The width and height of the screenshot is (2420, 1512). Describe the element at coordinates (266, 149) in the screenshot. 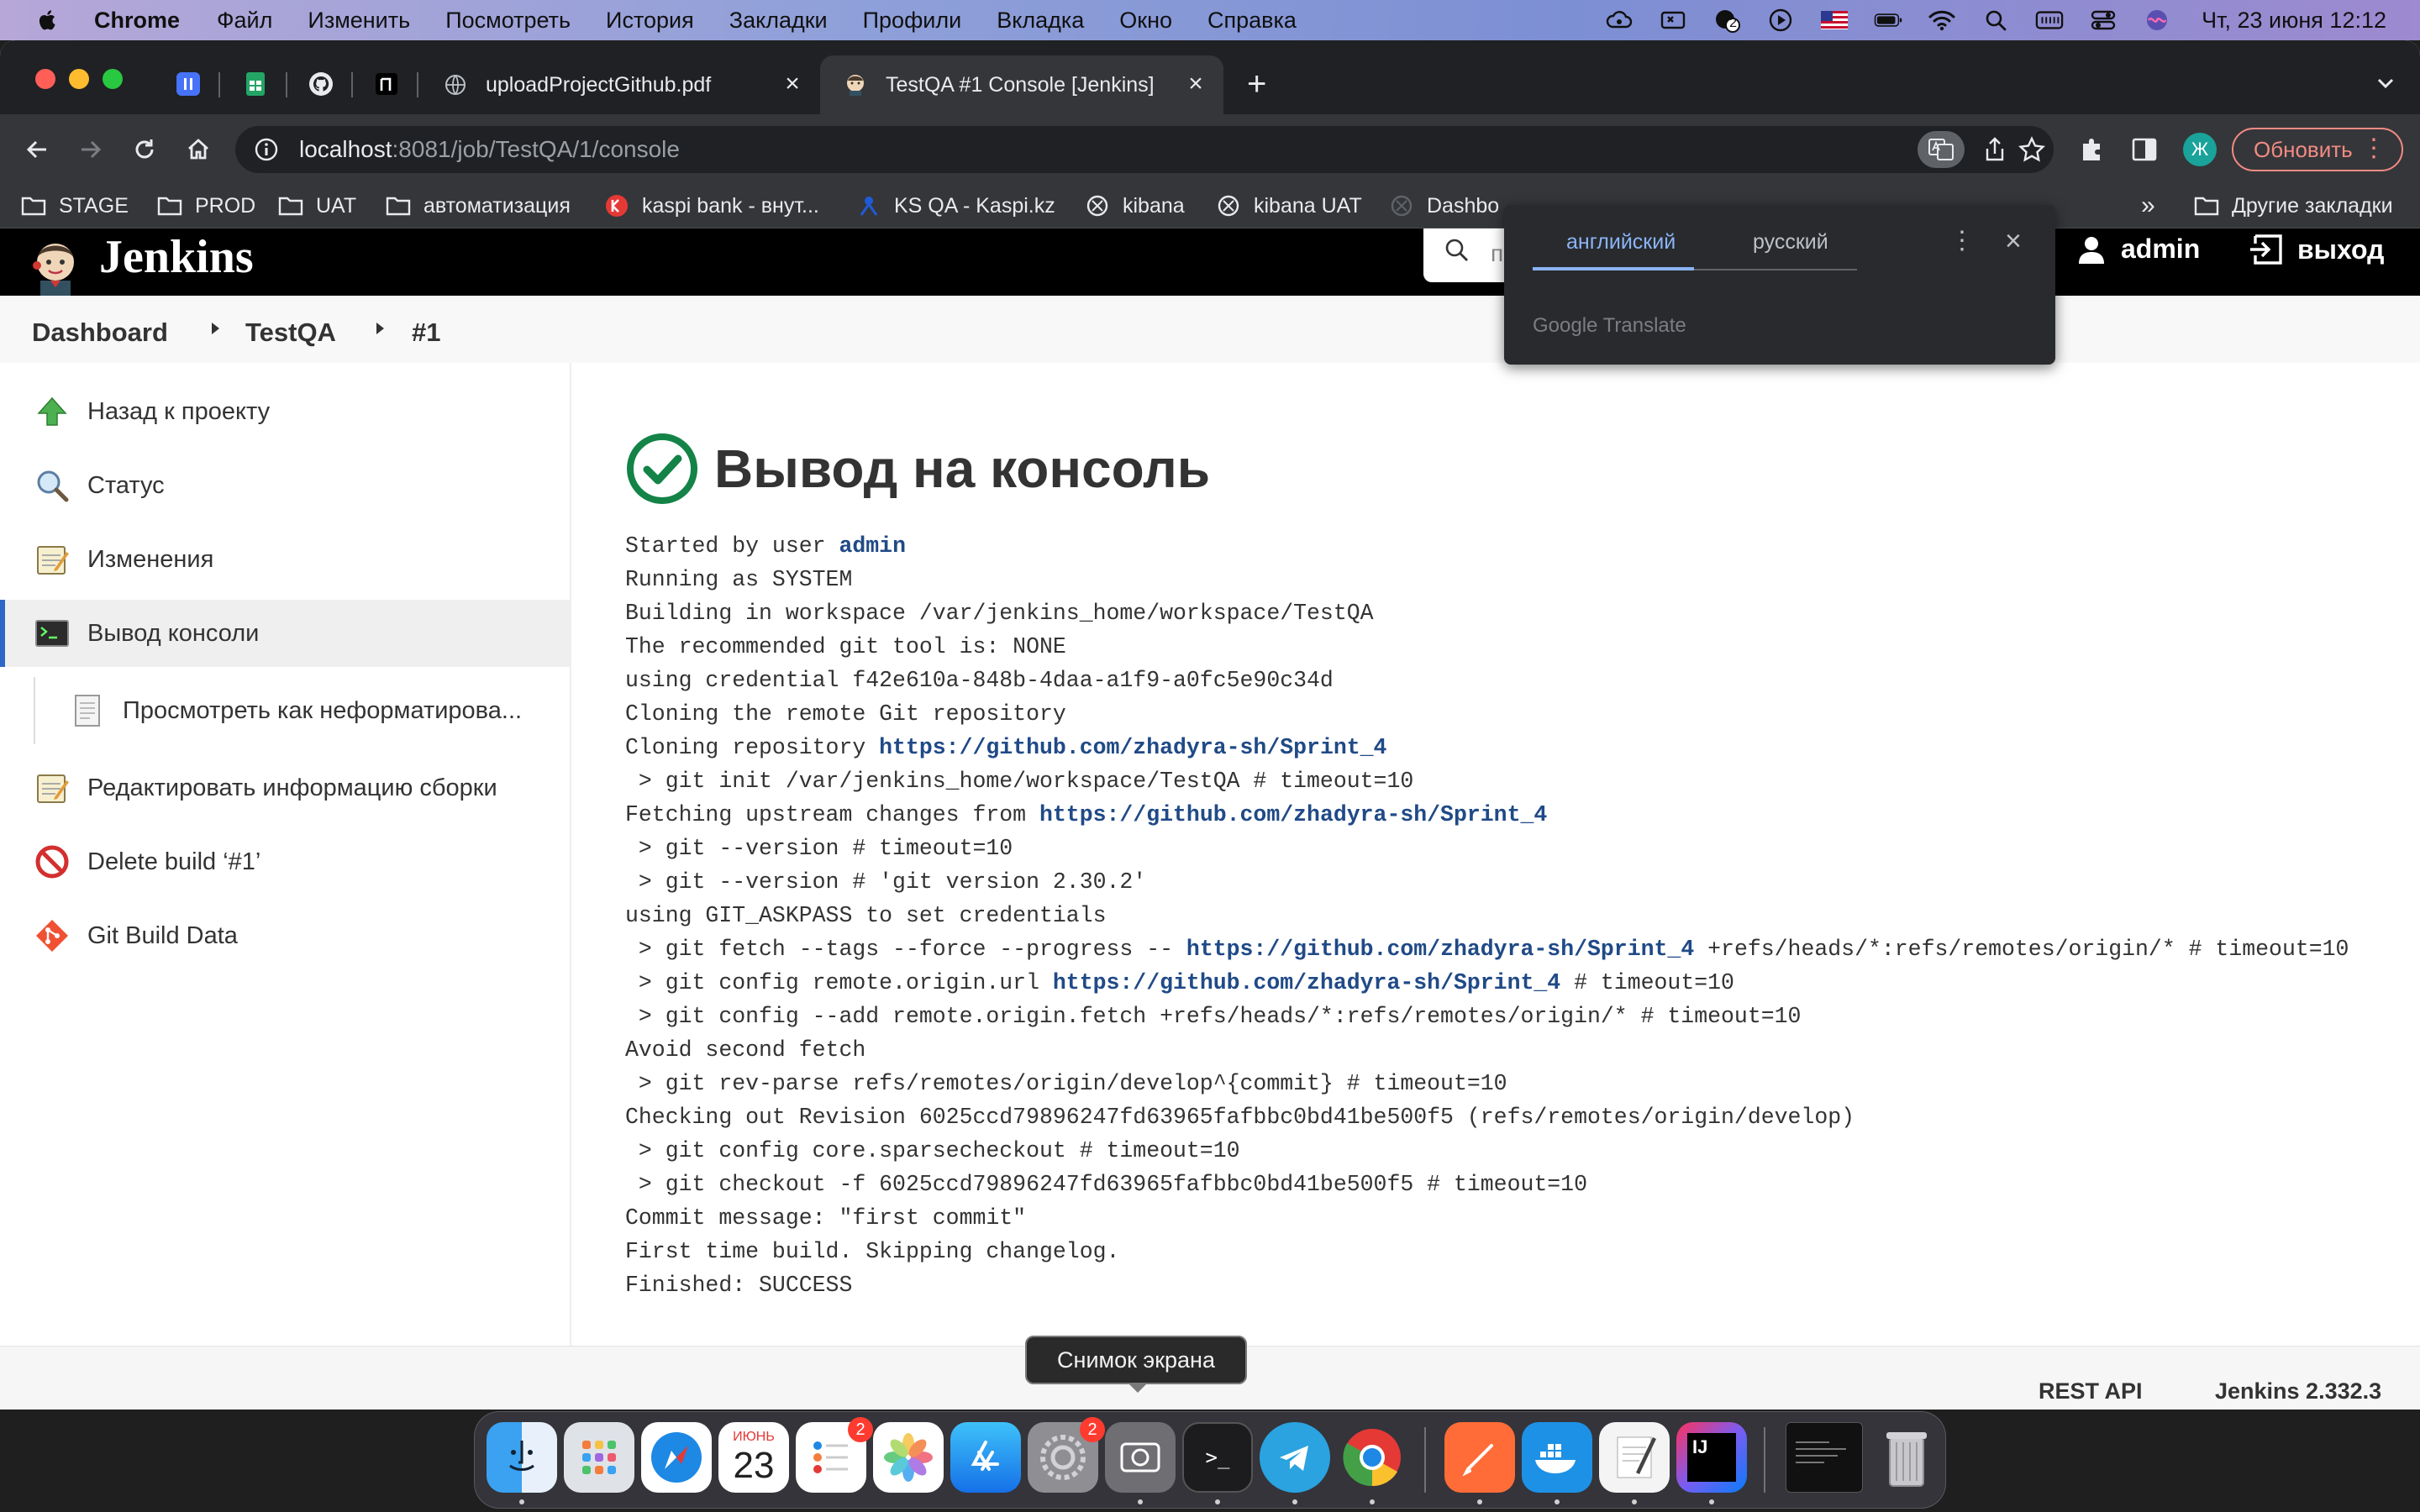

I see `site-info-icon` at that location.